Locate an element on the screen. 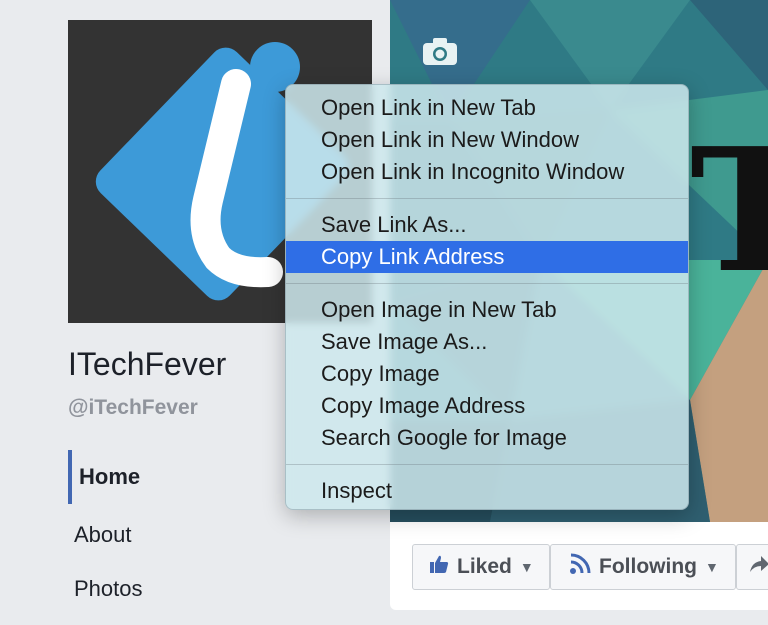 This screenshot has width=768, height=625. share-button is located at coordinates (752, 567).